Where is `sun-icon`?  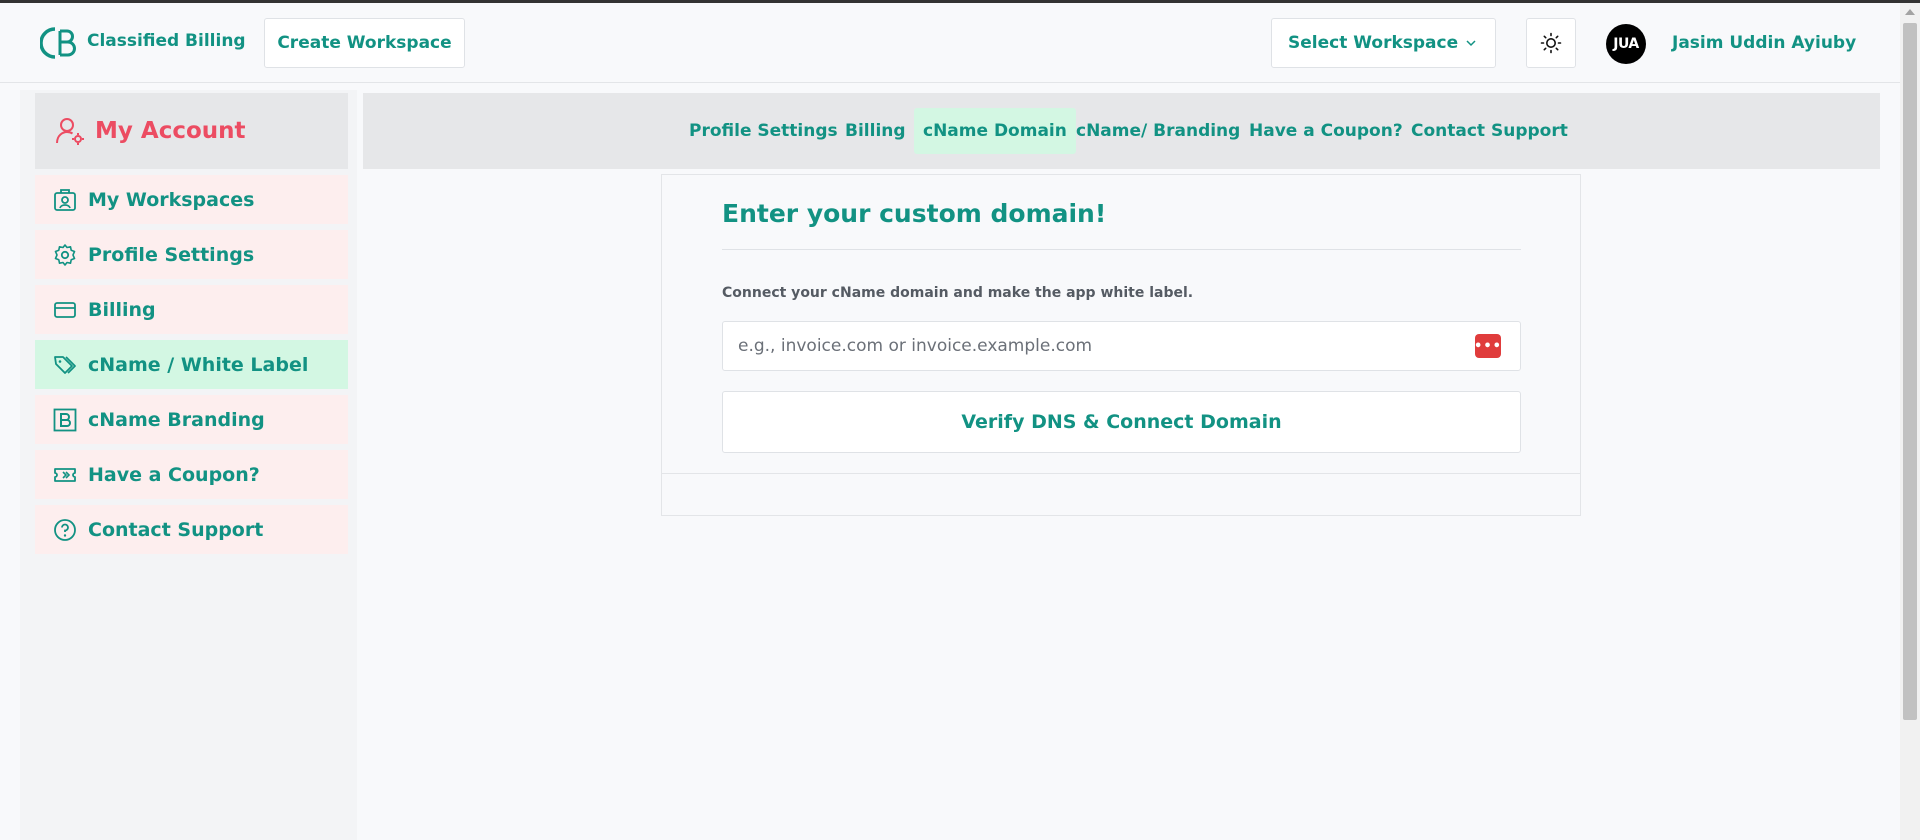
sun-icon is located at coordinates (1551, 43).